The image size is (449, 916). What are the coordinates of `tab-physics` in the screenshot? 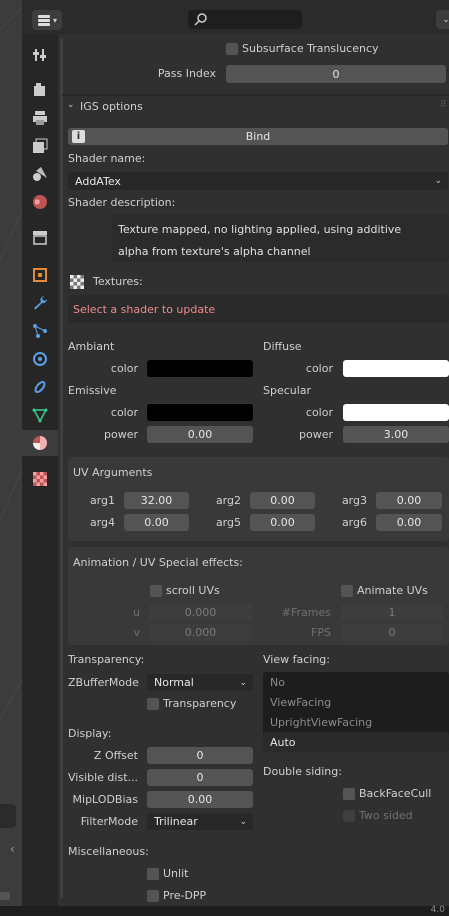 It's located at (40, 359).